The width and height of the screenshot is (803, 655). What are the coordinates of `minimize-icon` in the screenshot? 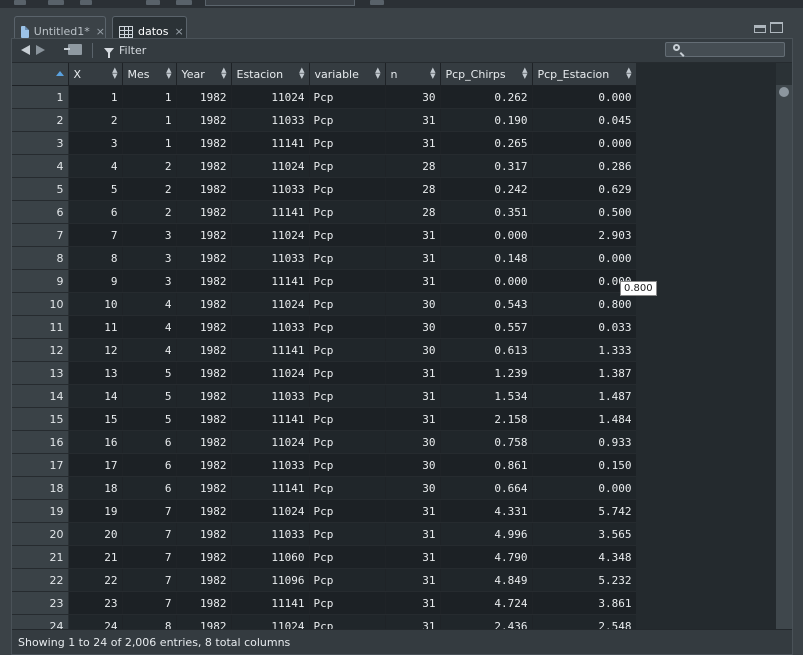 It's located at (760, 29).